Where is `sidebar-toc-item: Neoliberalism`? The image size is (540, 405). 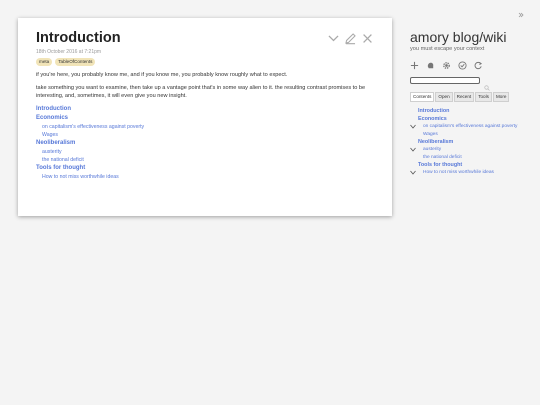
sidebar-toc-item: Neoliberalism is located at coordinates (474, 145).